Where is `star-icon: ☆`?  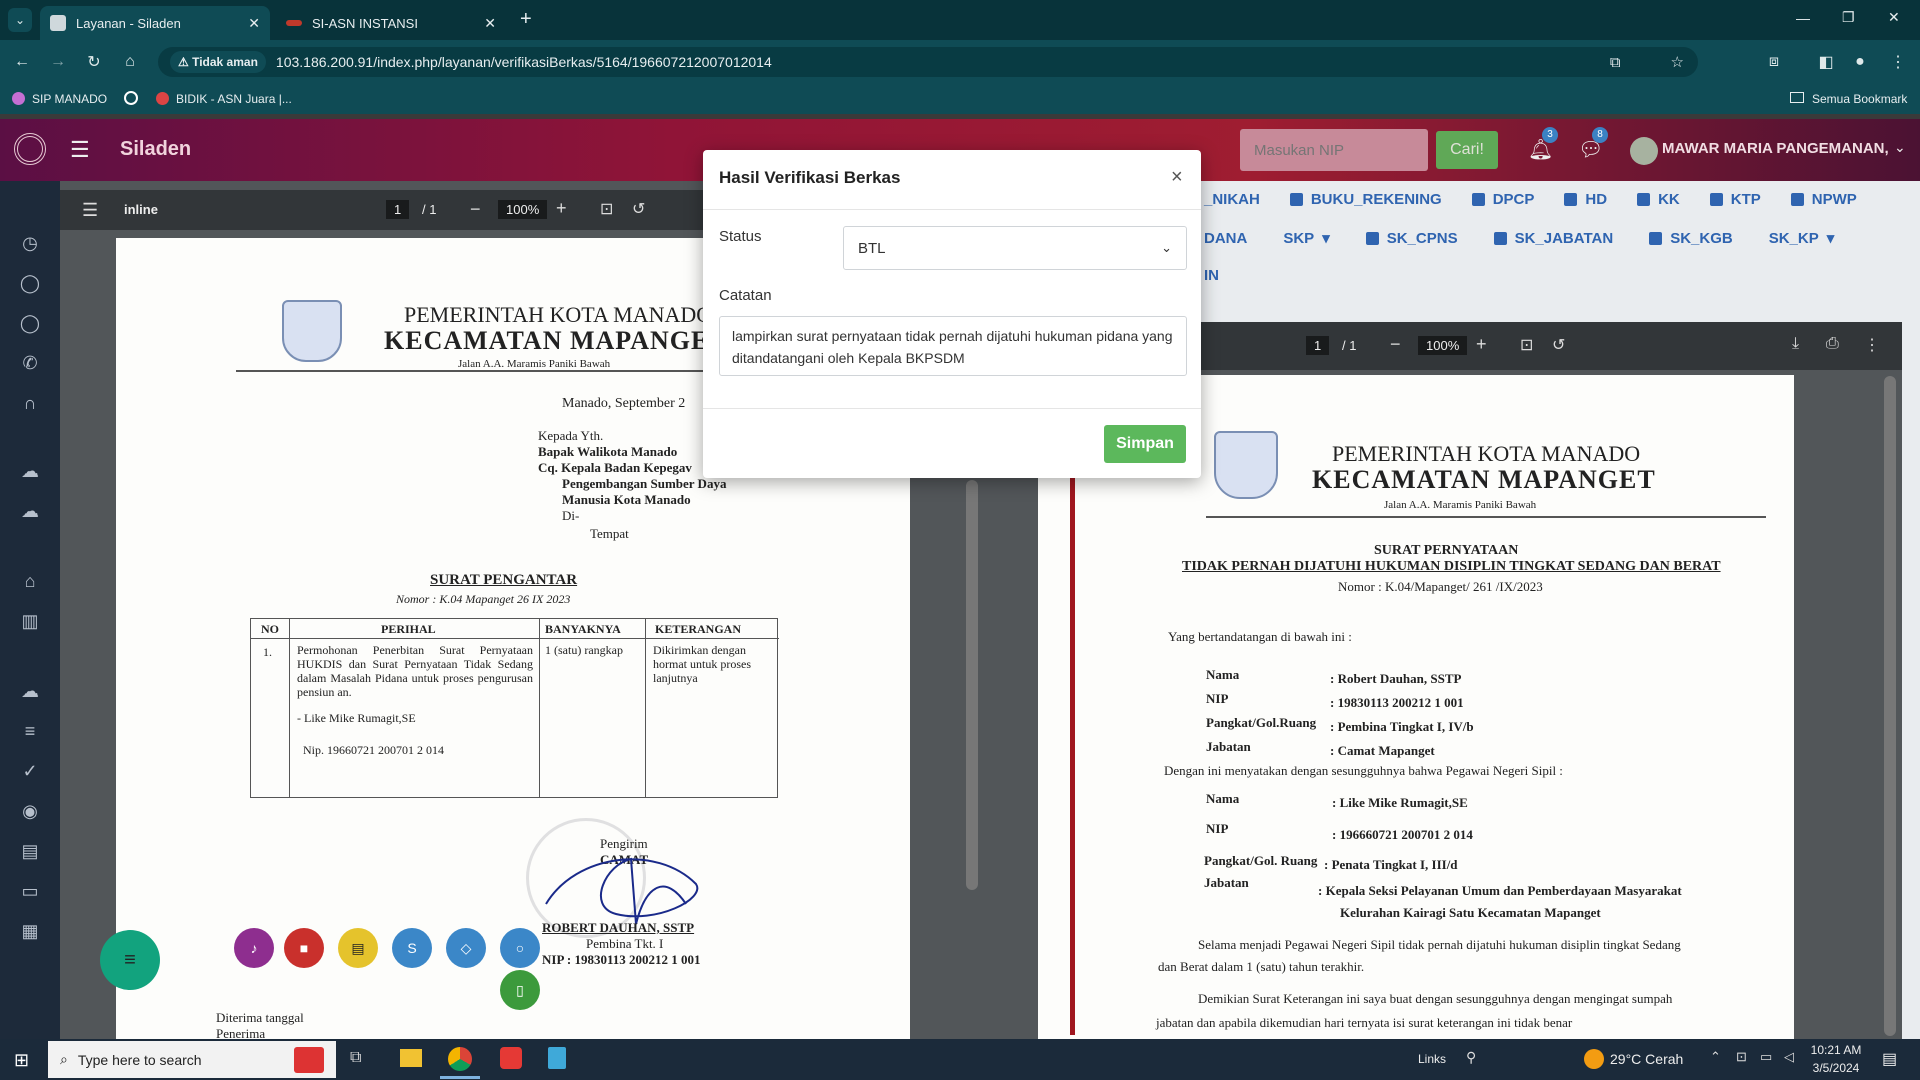 star-icon: ☆ is located at coordinates (1677, 62).